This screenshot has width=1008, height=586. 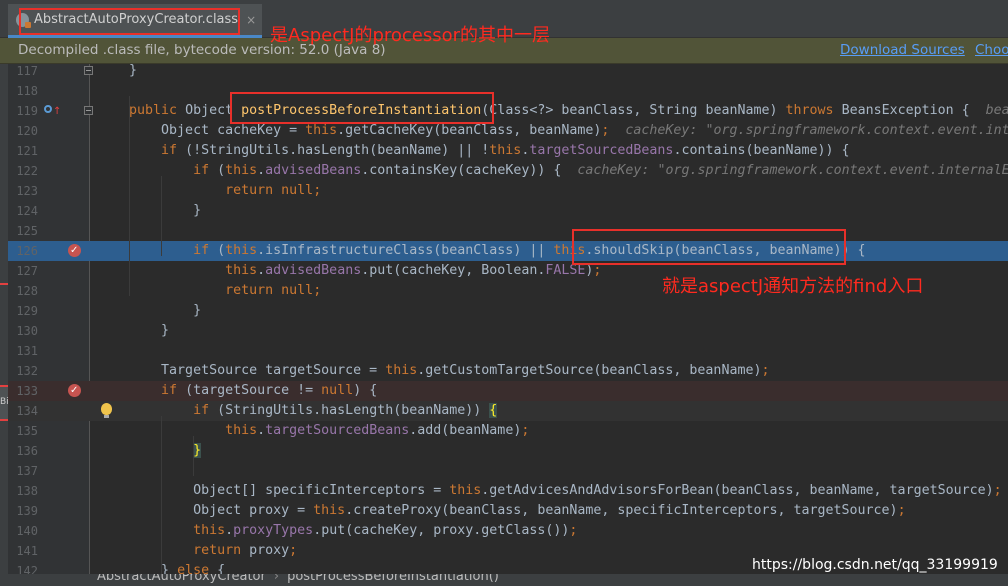 I want to click on line-number: 138, so click(x=23, y=491).